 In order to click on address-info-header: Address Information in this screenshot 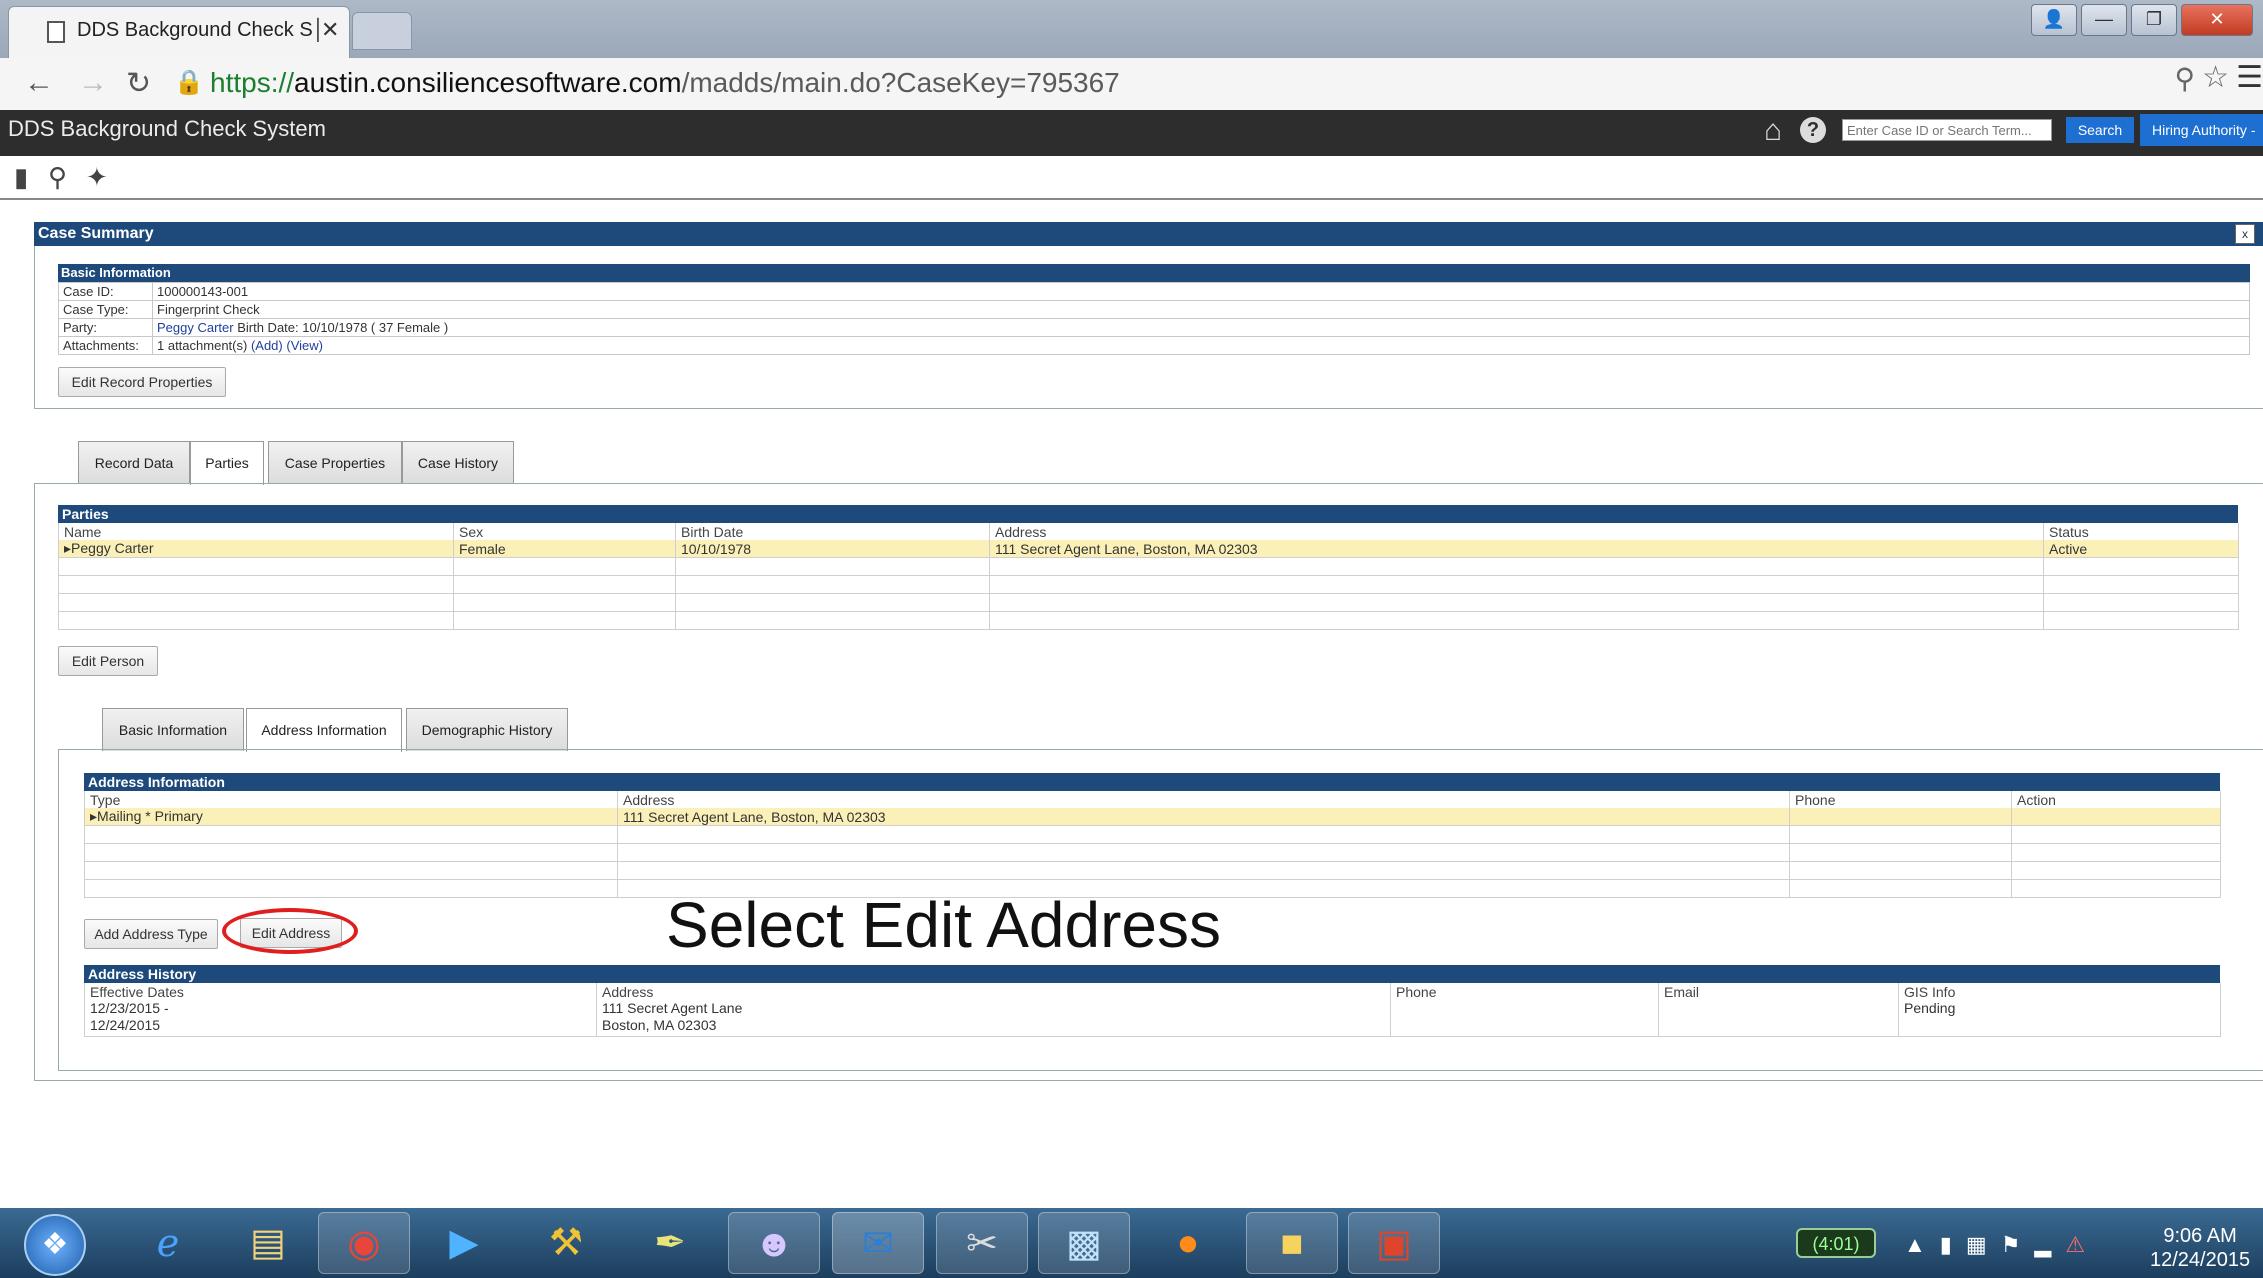, I will do `click(1152, 782)`.